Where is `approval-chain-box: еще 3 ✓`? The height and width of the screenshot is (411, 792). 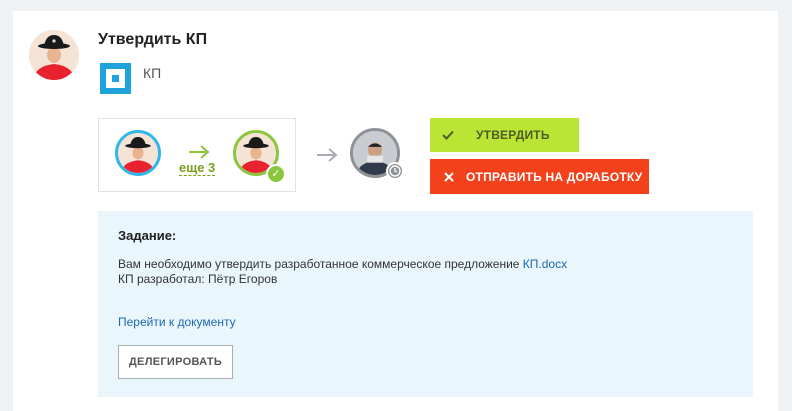 approval-chain-box: еще 3 ✓ is located at coordinates (197, 155).